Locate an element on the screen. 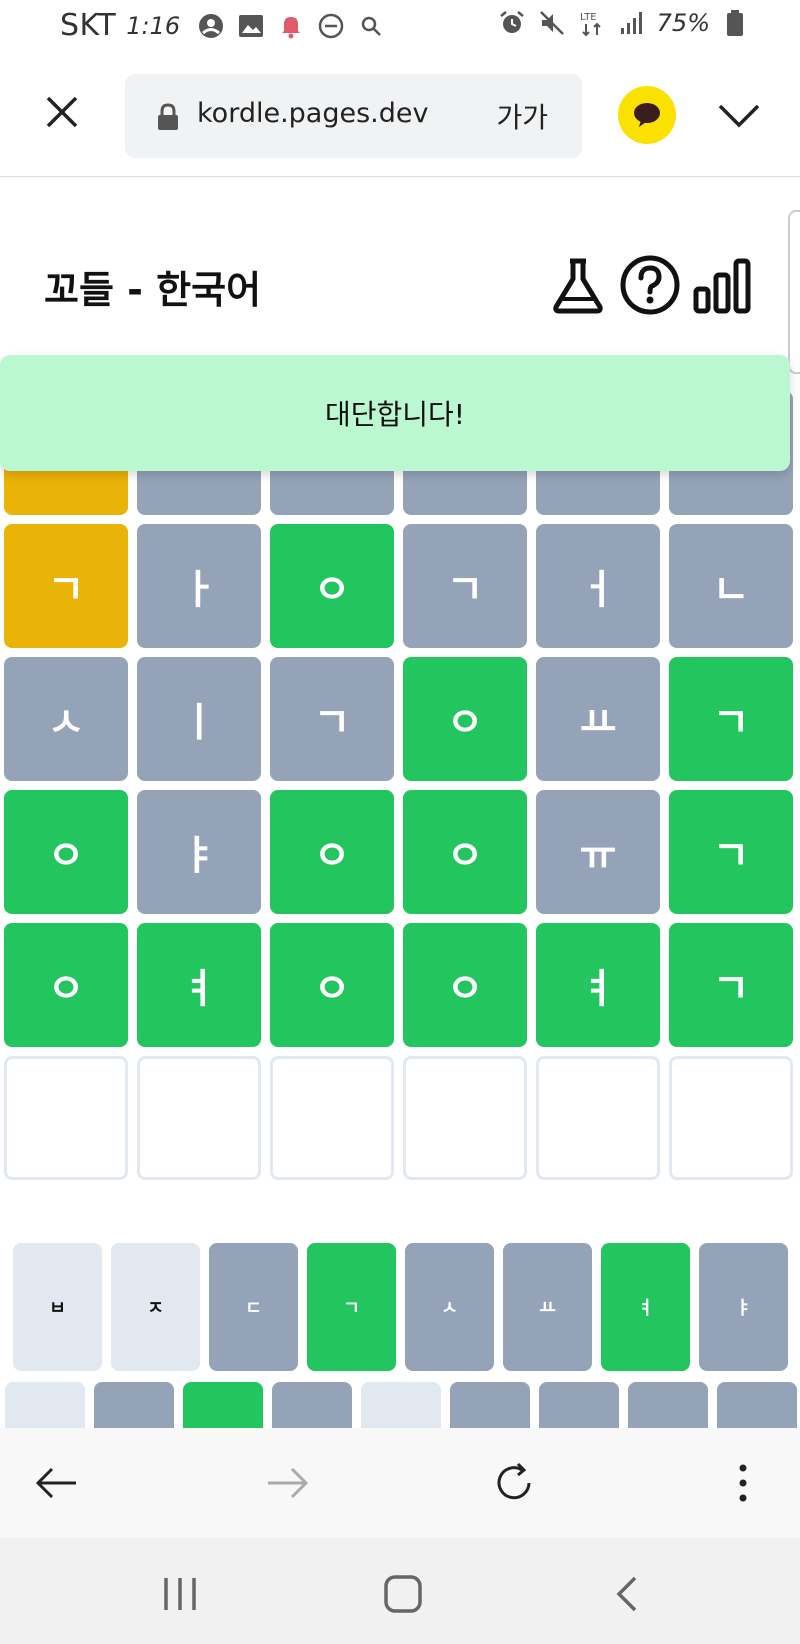 The height and width of the screenshot is (1644, 800). browser-bottom-nav is located at coordinates (400, 1483).